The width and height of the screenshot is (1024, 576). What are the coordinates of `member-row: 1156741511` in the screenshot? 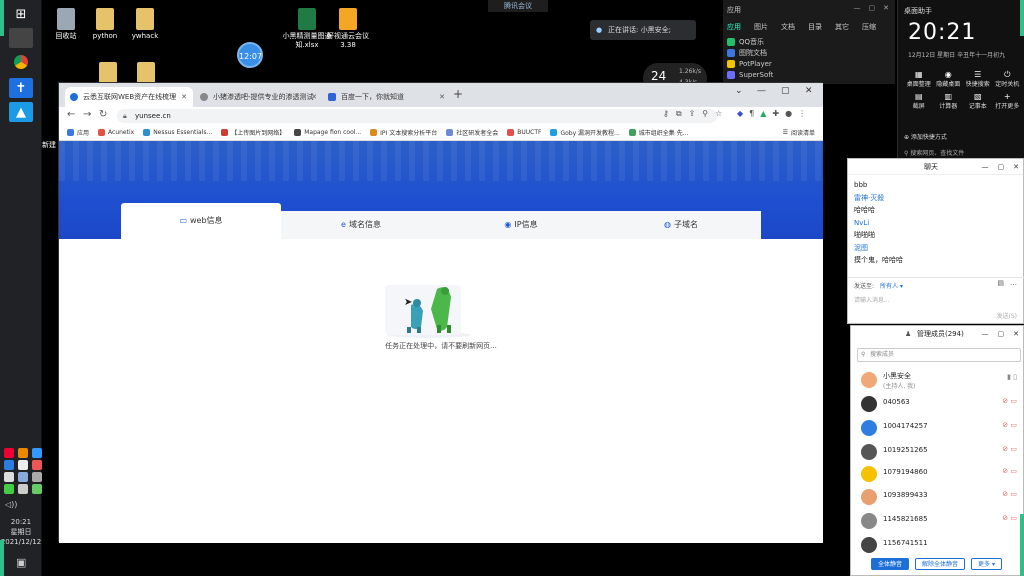 It's located at (939, 545).